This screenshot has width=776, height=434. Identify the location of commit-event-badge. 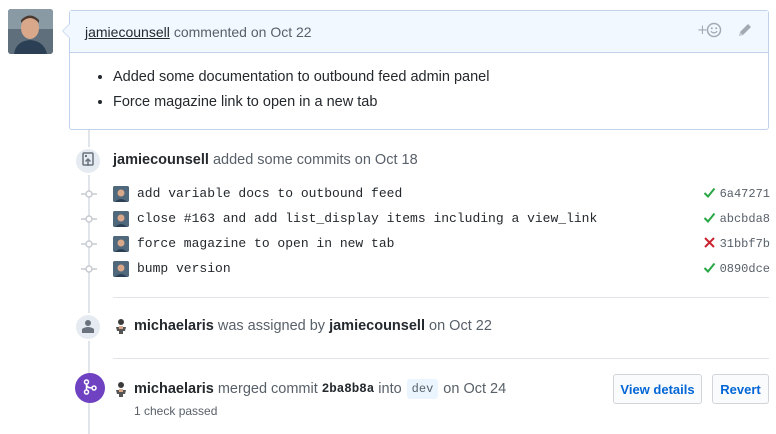
(88, 161).